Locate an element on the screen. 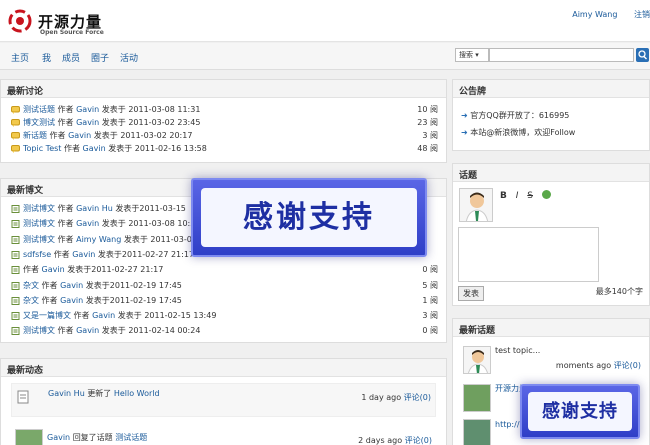 This screenshot has height=445, width=650. author-link: Gavin Hu is located at coordinates (94, 208).